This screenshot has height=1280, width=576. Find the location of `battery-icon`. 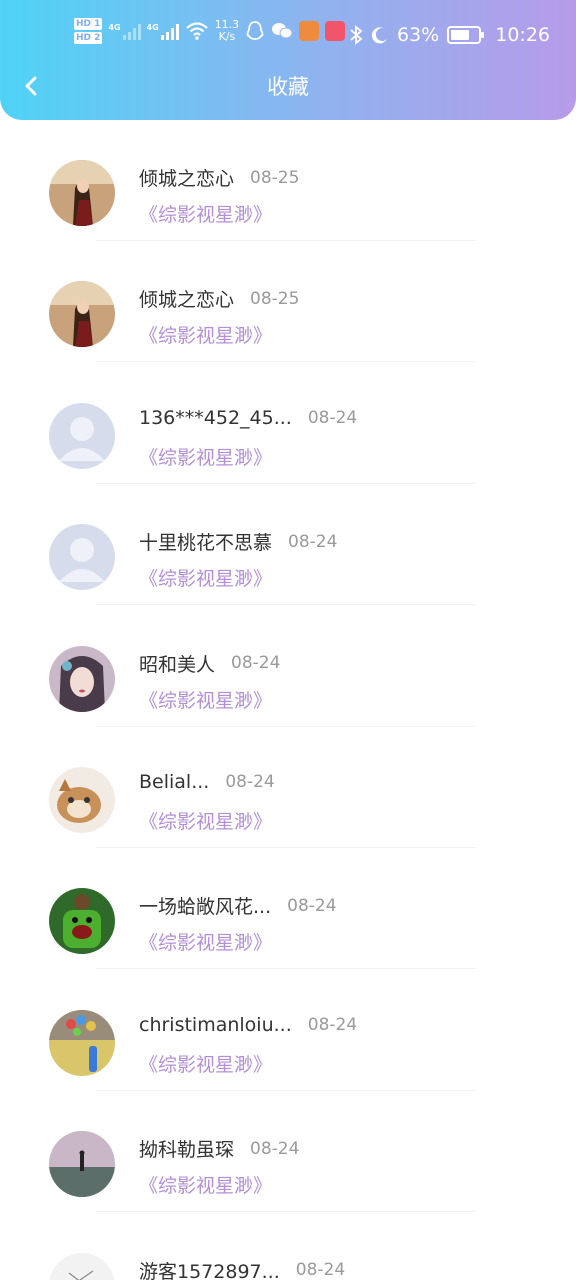

battery-icon is located at coordinates (466, 35).